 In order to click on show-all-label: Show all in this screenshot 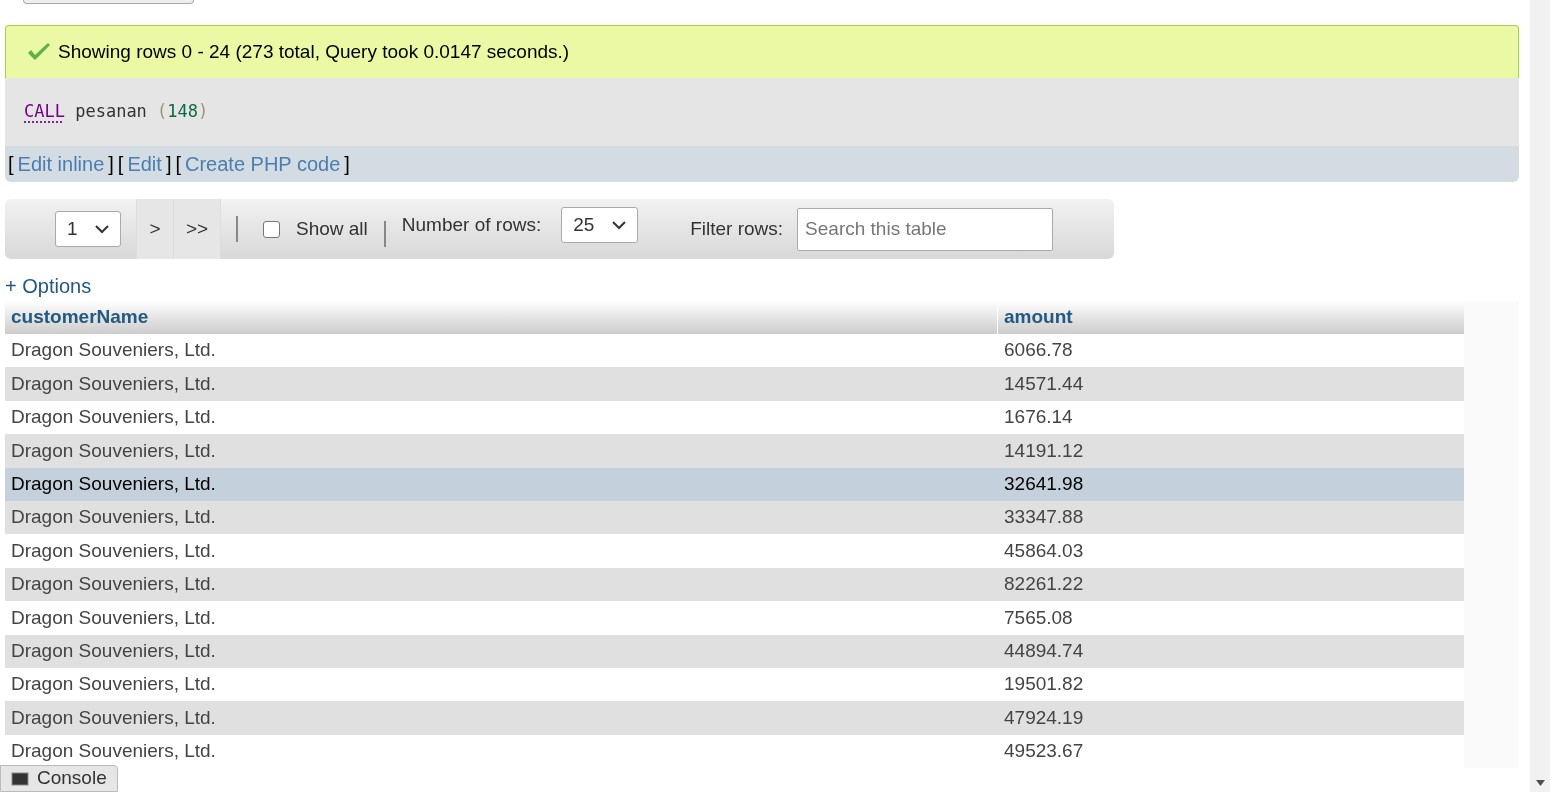, I will do `click(332, 228)`.